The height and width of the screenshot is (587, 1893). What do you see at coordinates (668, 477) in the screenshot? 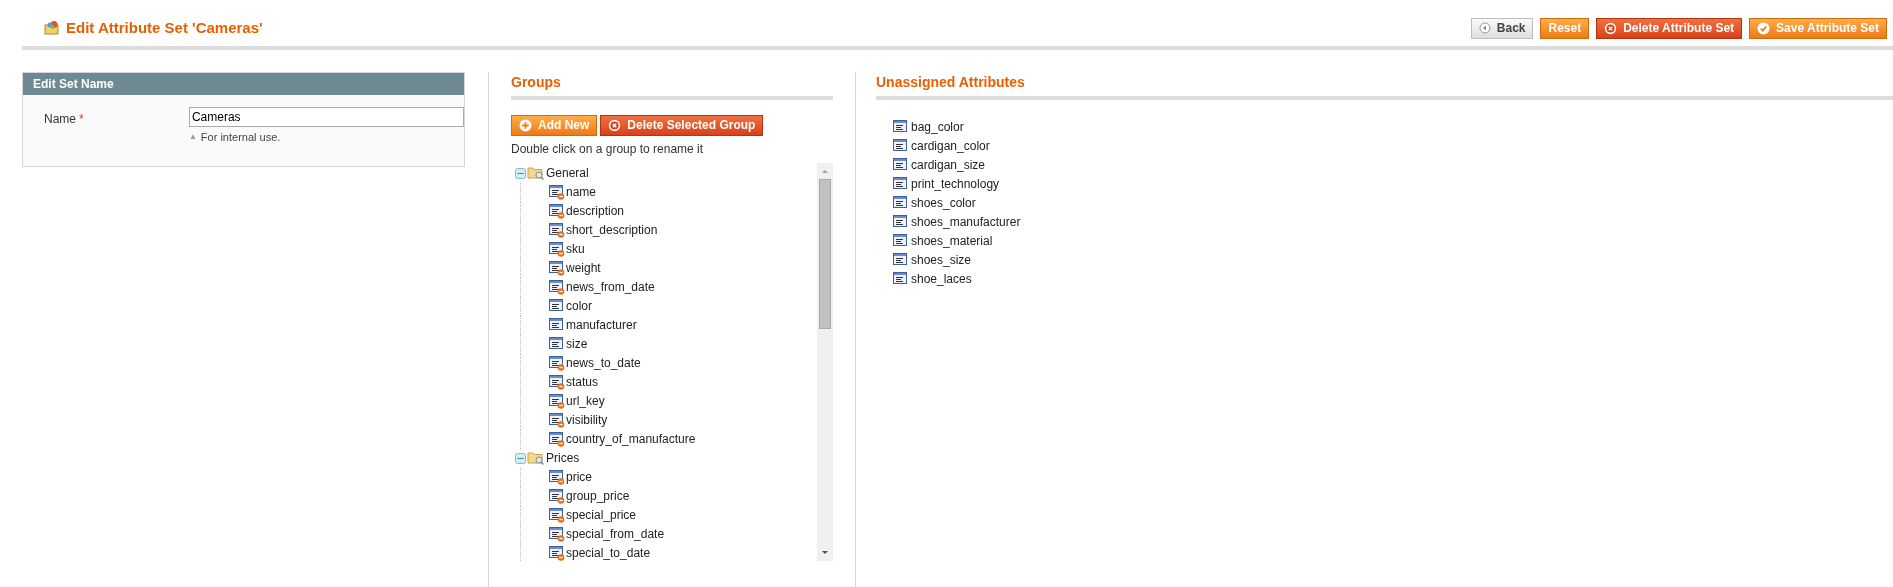
I see `attribute-node: price` at bounding box center [668, 477].